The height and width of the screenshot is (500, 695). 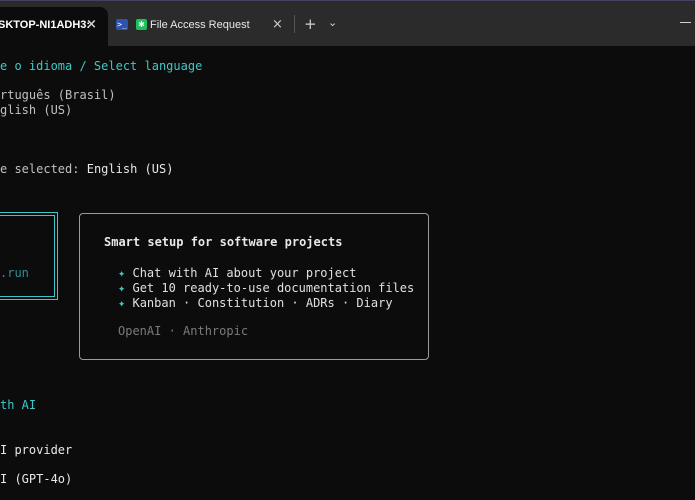 What do you see at coordinates (101, 66) in the screenshot?
I see `language-prompt: e o idioma / Select language` at bounding box center [101, 66].